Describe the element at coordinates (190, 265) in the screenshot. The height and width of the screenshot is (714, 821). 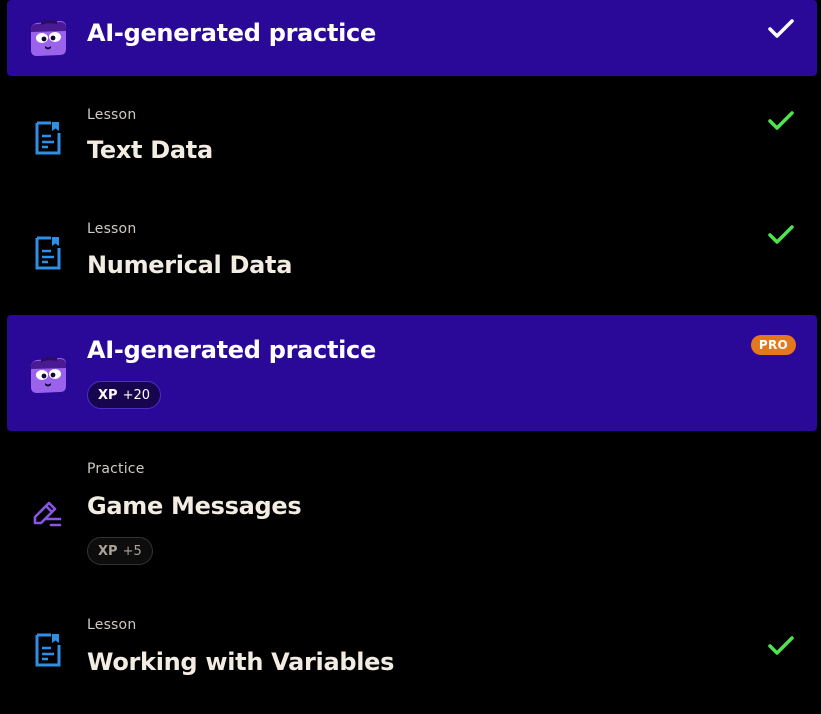
I see `item-title: Numerical Data` at that location.